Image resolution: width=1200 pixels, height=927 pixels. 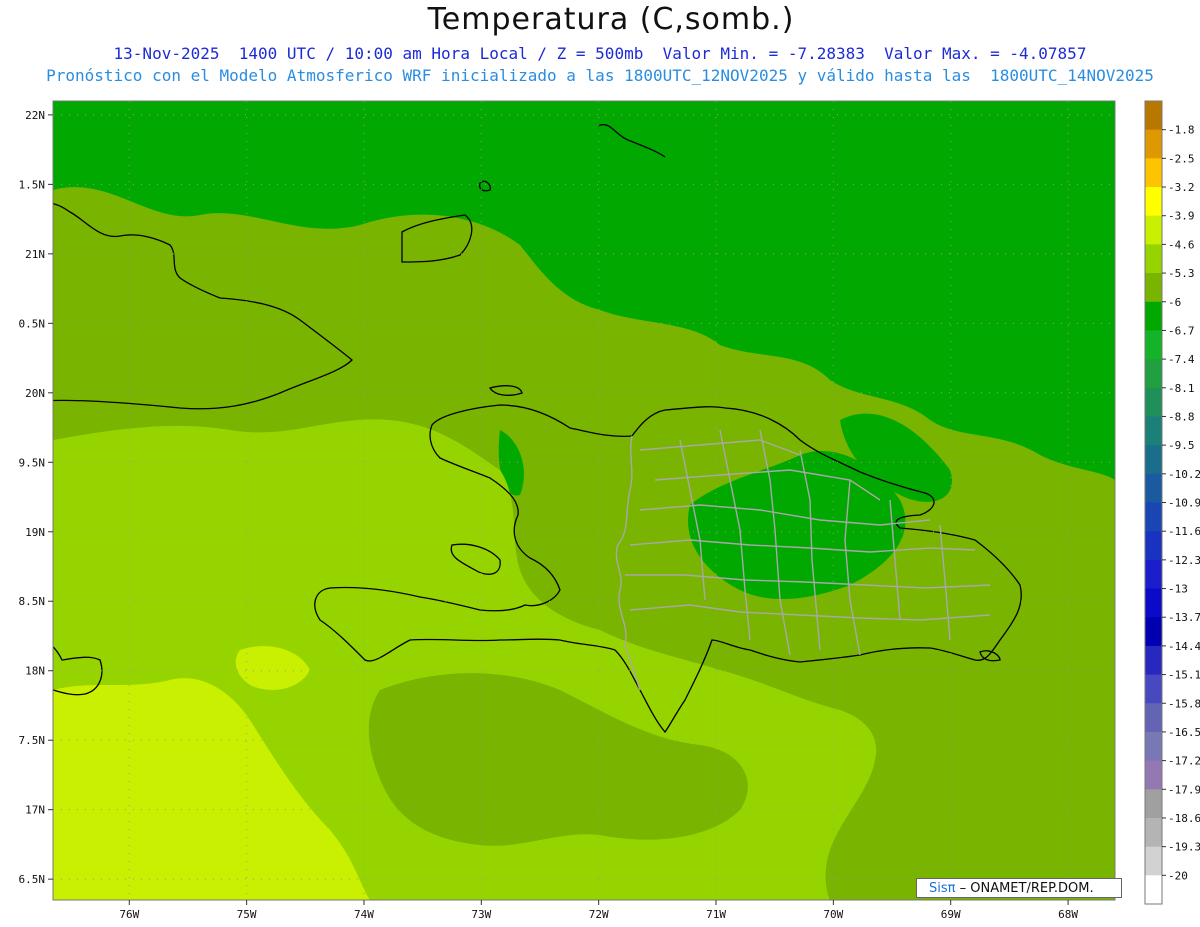 I want to click on colorbar-label: -17.9, so click(x=1184, y=789).